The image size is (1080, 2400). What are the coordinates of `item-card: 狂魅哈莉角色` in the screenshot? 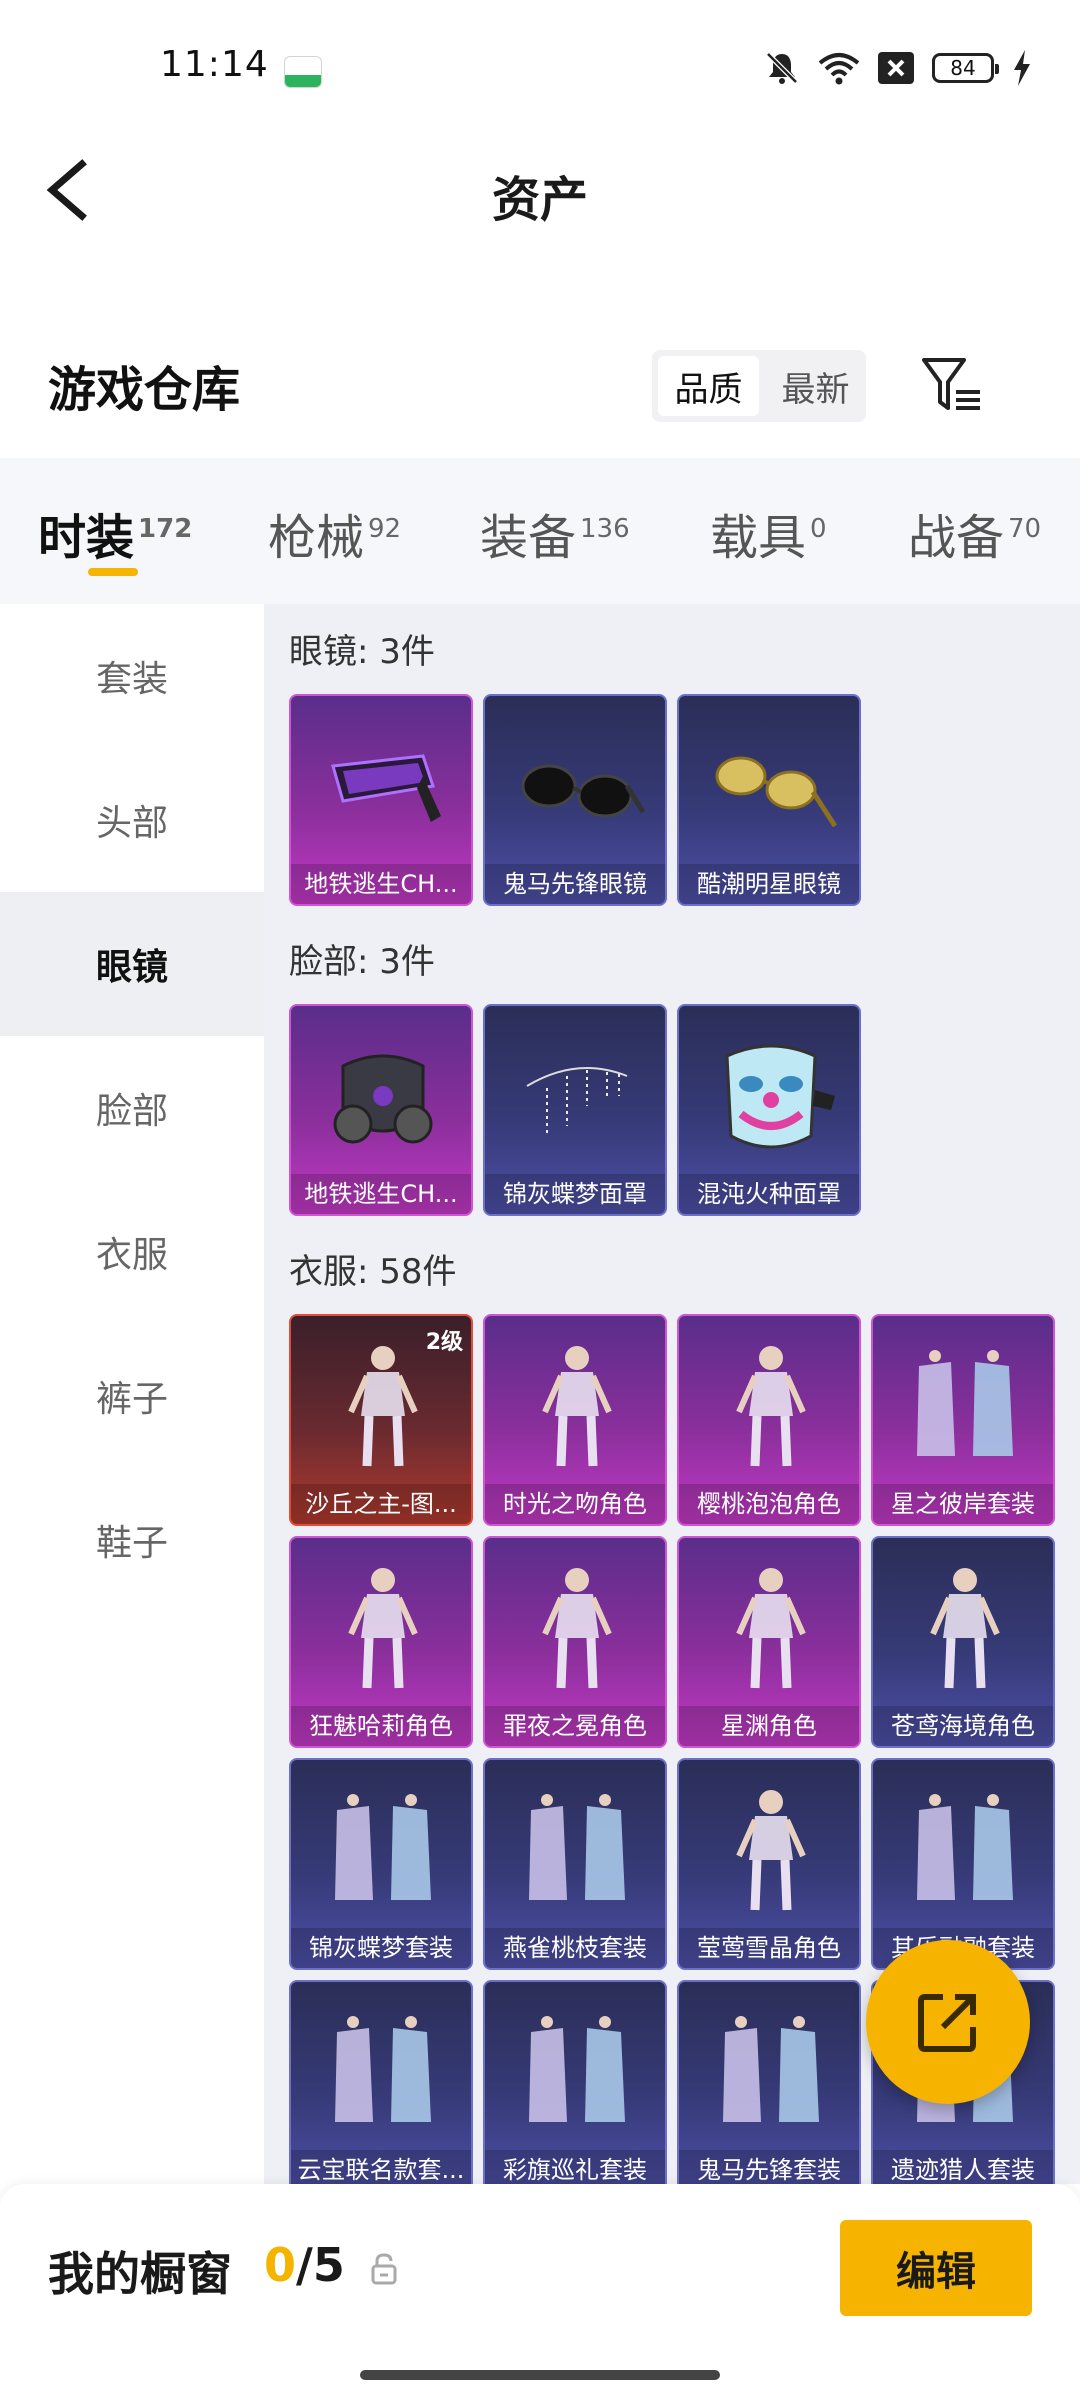 It's located at (381, 1642).